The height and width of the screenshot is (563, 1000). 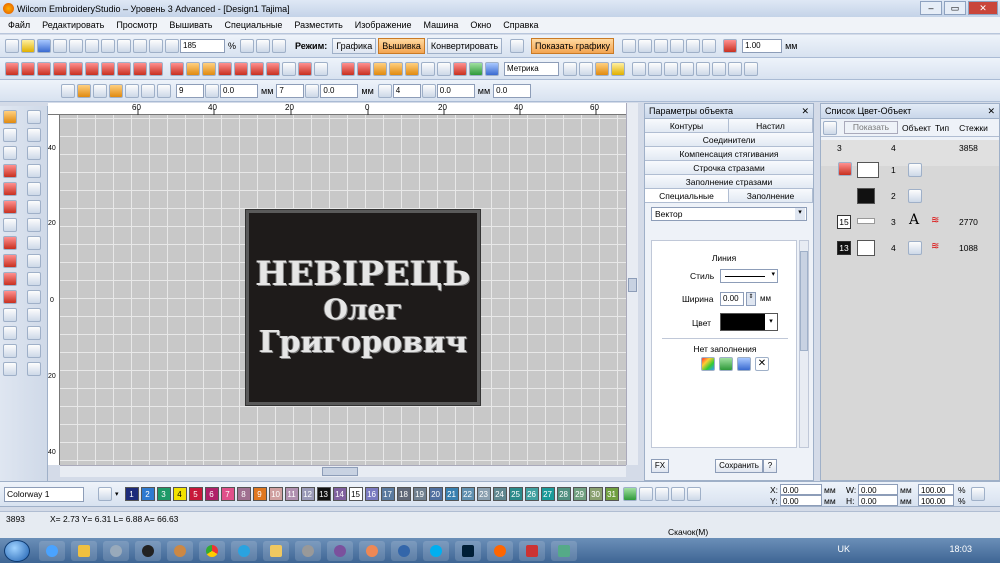 What do you see at coordinates (12, 46) in the screenshot?
I see `new-file-icon` at bounding box center [12, 46].